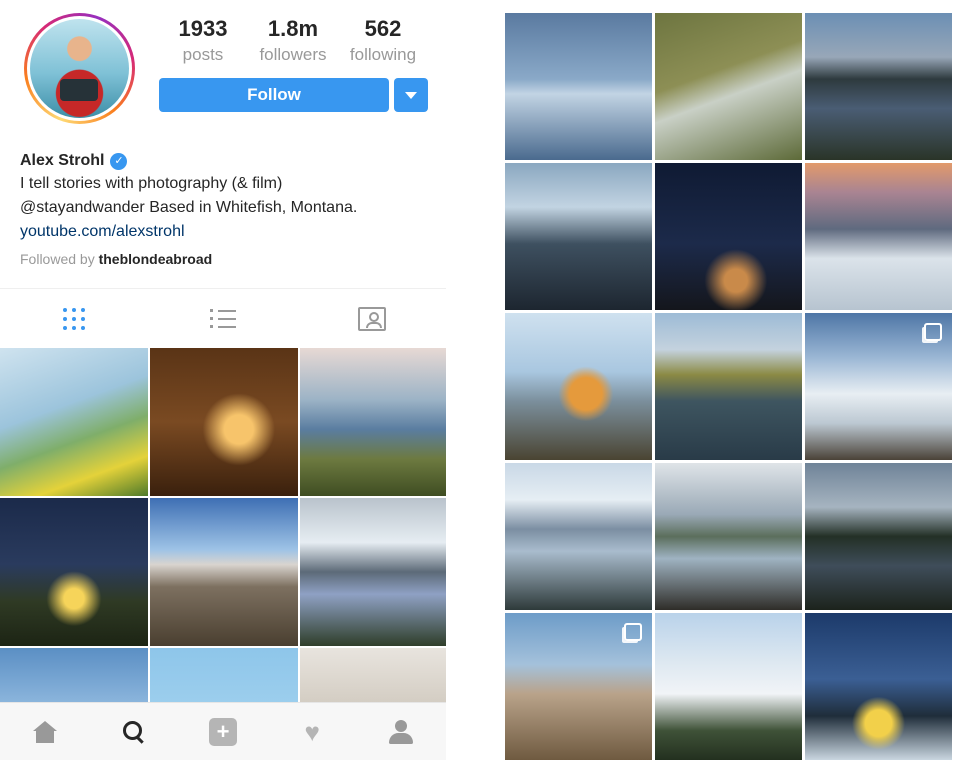 This screenshot has width=960, height=760. I want to click on chevron-down-icon, so click(411, 95).